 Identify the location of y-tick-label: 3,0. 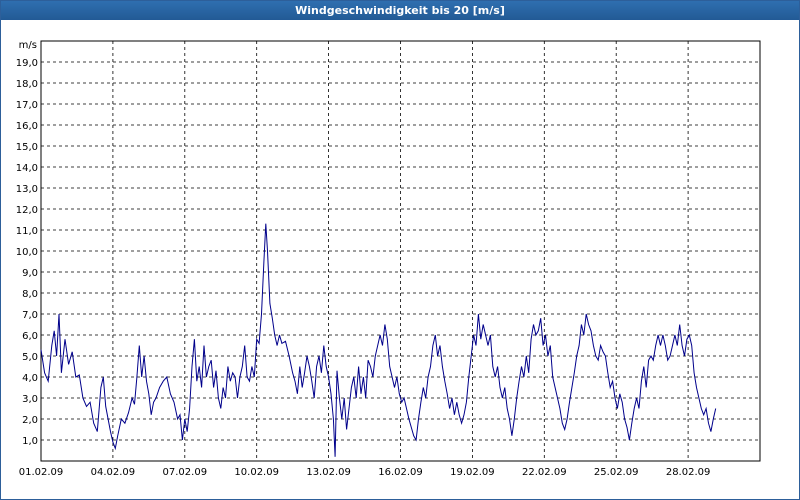
(30, 399).